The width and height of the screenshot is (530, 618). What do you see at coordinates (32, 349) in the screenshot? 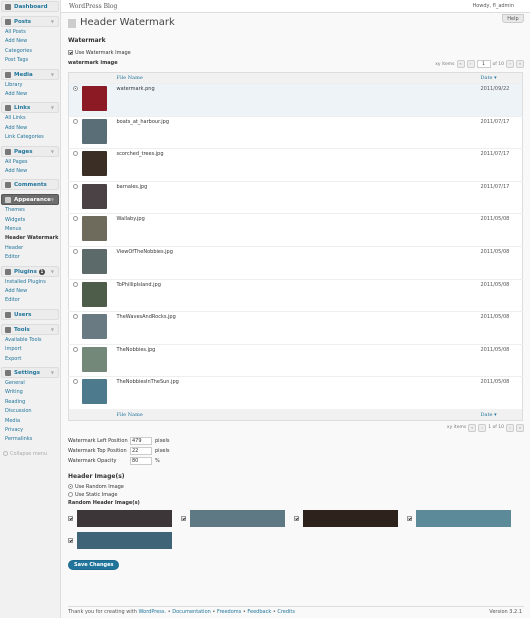
I see `submenu-import: Import` at bounding box center [32, 349].